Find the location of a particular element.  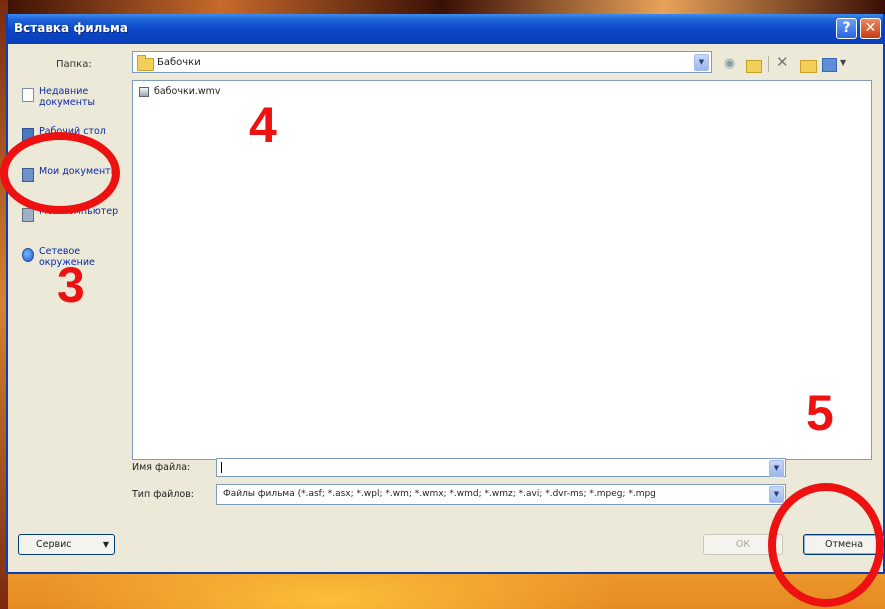

up-folder-icon is located at coordinates (754, 66).